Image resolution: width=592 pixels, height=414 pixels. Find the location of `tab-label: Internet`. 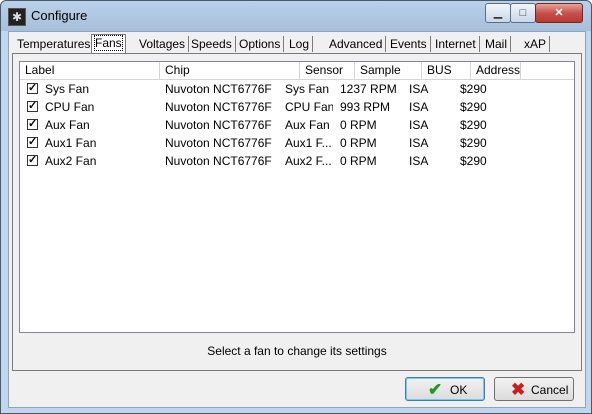

tab-label: Internet is located at coordinates (455, 44).